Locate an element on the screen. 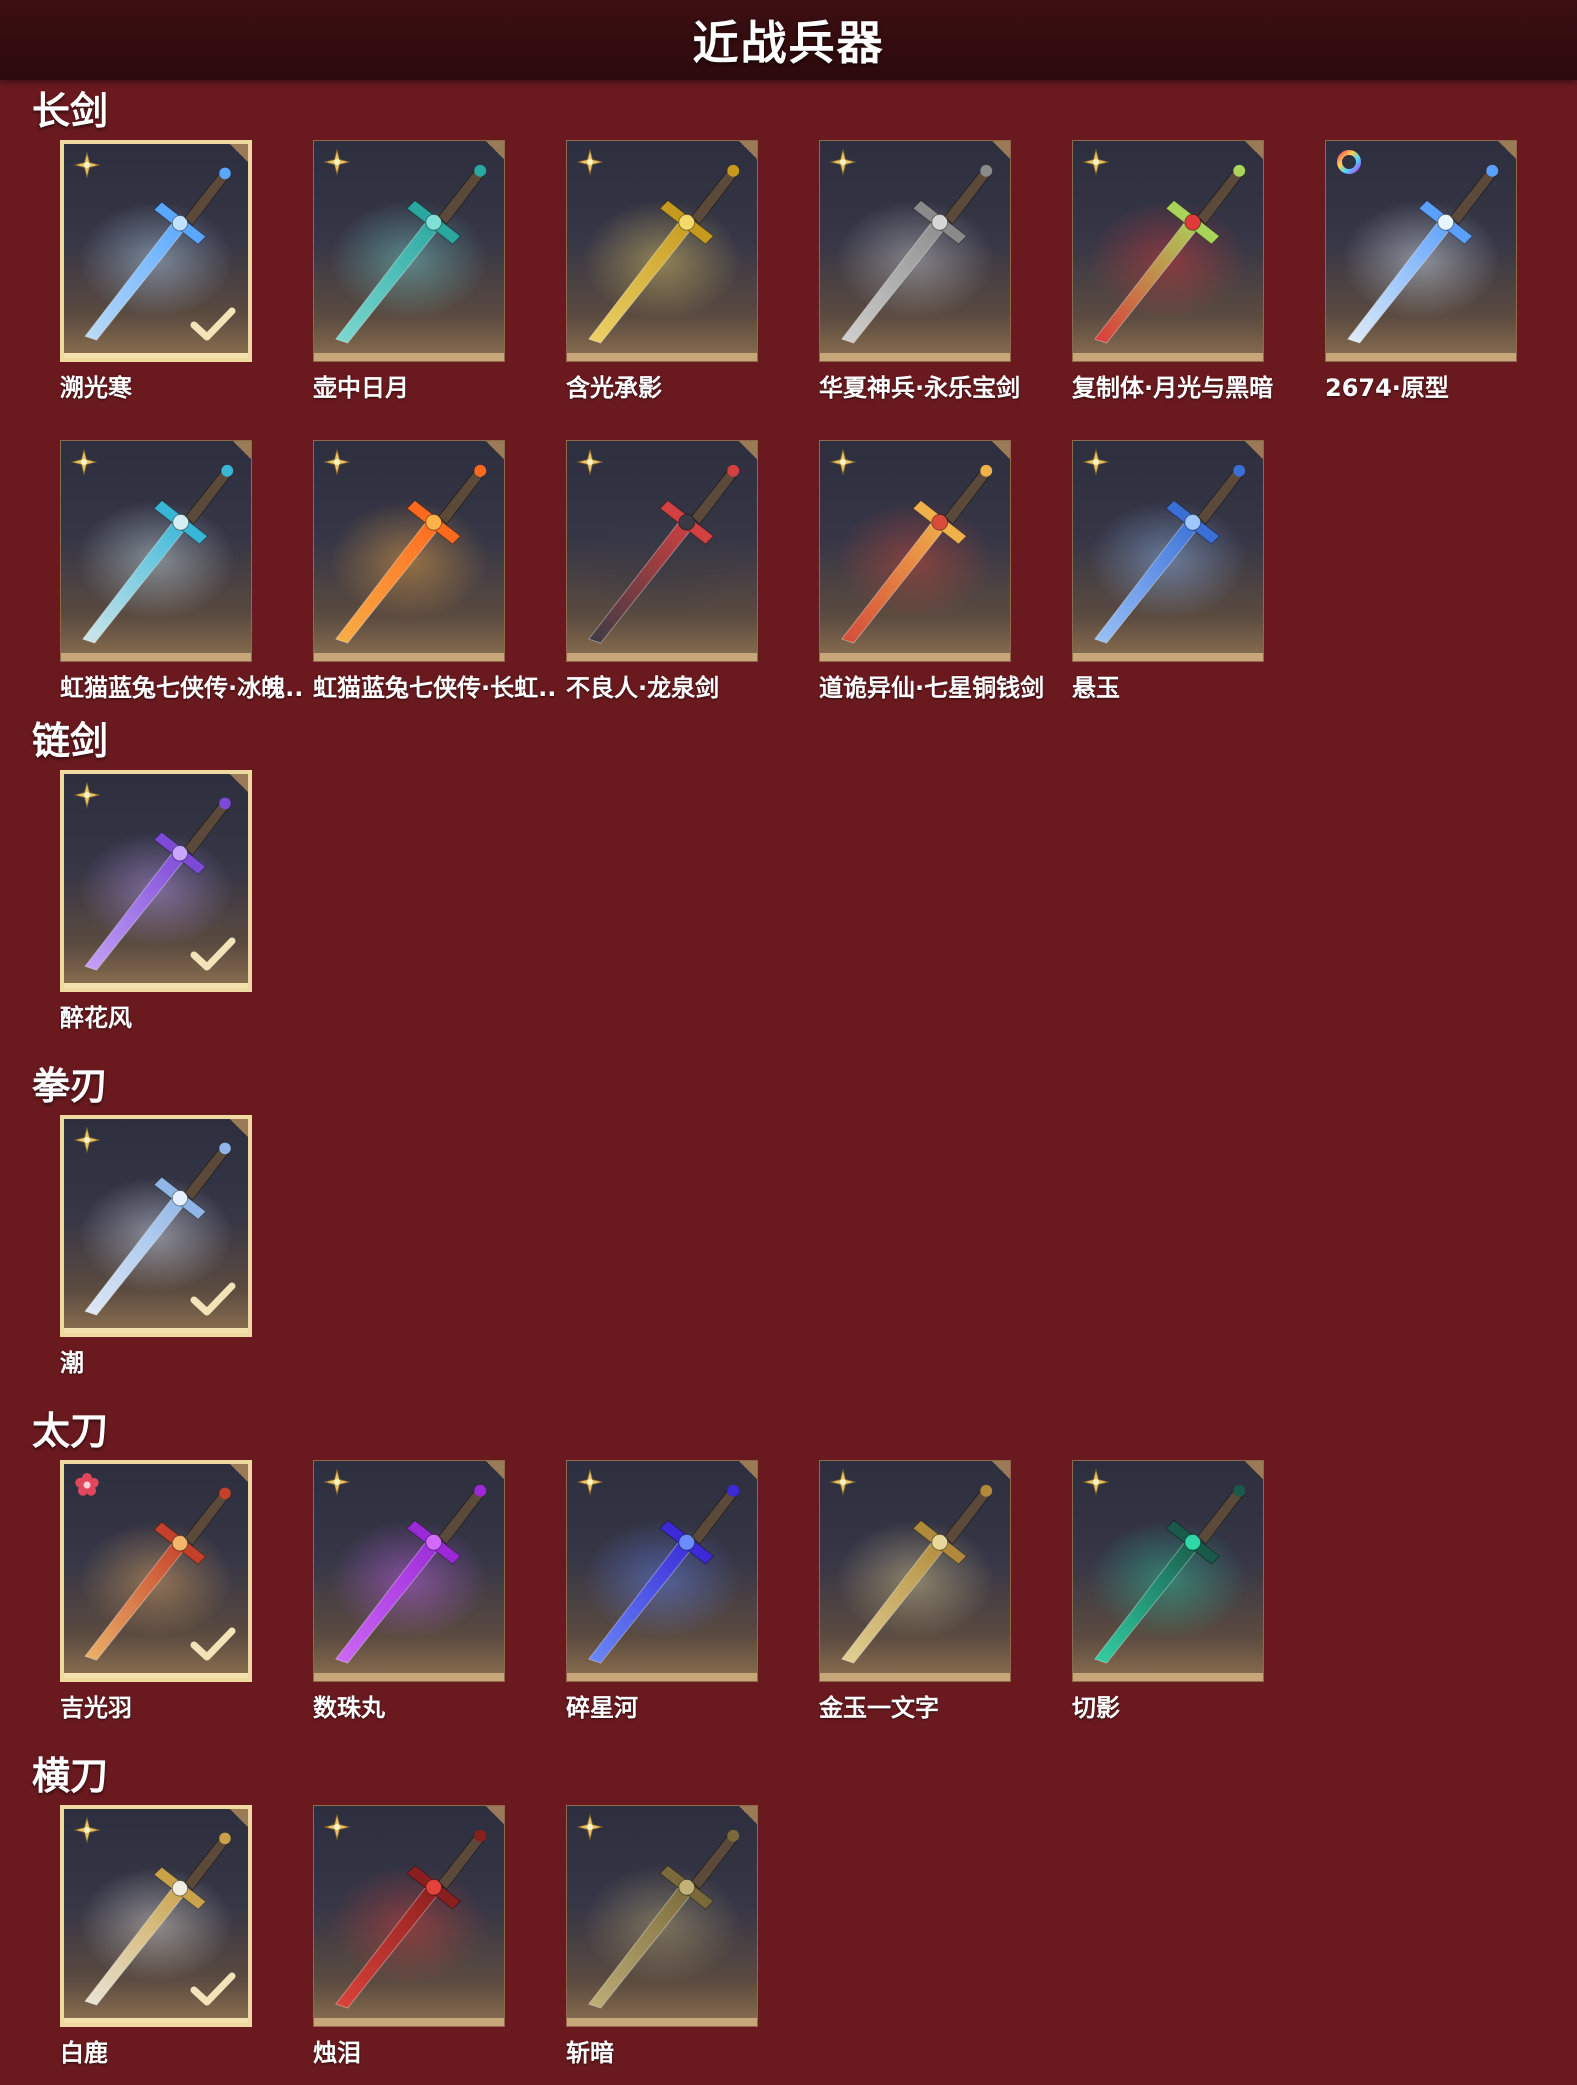 Image resolution: width=1577 pixels, height=2085 pixels. weapon-item: 切影 is located at coordinates (1169, 1591).